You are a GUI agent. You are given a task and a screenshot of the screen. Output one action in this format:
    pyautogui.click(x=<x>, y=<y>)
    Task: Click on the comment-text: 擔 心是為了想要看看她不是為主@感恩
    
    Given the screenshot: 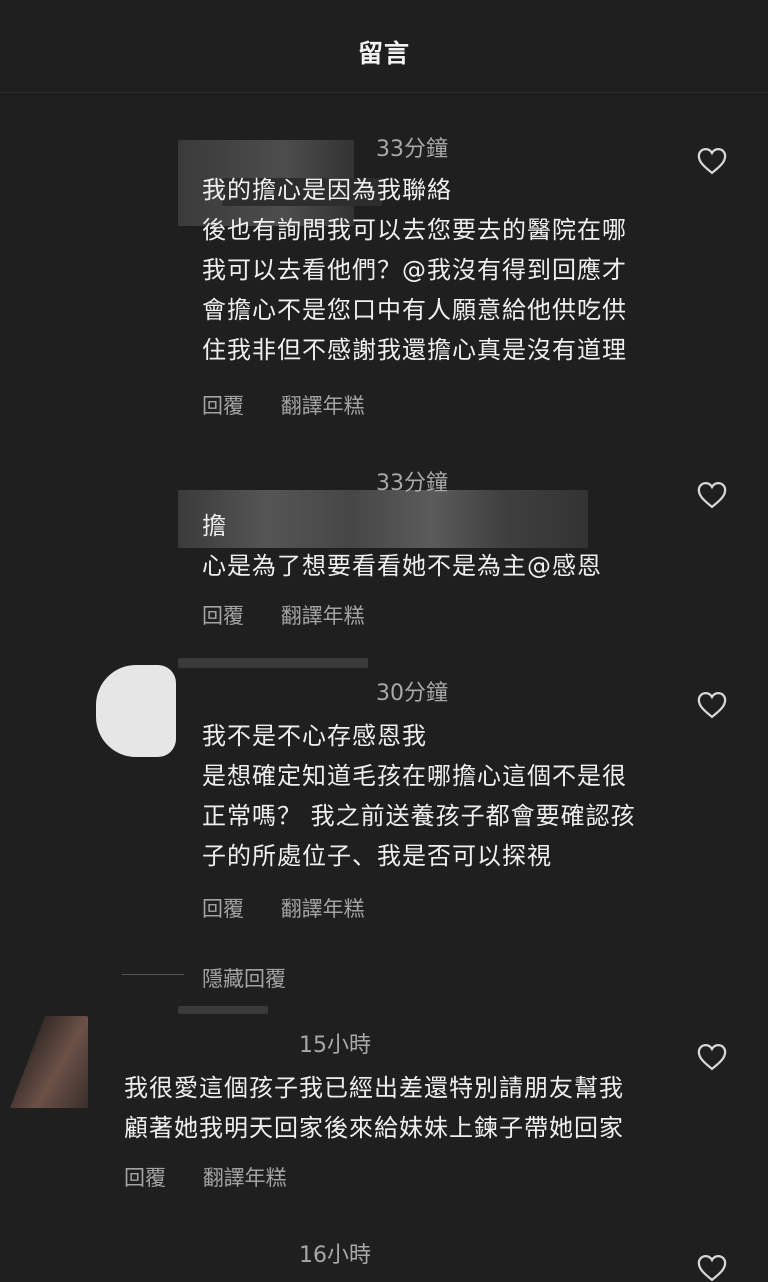 What is the action you would take?
    pyautogui.click(x=402, y=546)
    